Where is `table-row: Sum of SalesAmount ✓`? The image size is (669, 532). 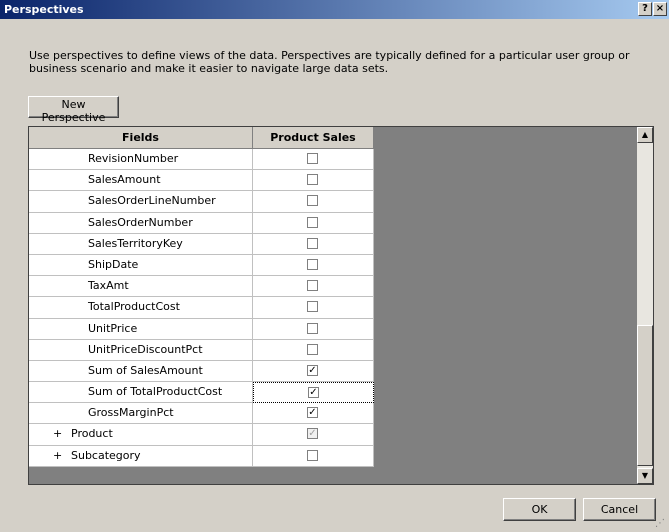
table-row: Sum of SalesAmount ✓ is located at coordinates (201, 371).